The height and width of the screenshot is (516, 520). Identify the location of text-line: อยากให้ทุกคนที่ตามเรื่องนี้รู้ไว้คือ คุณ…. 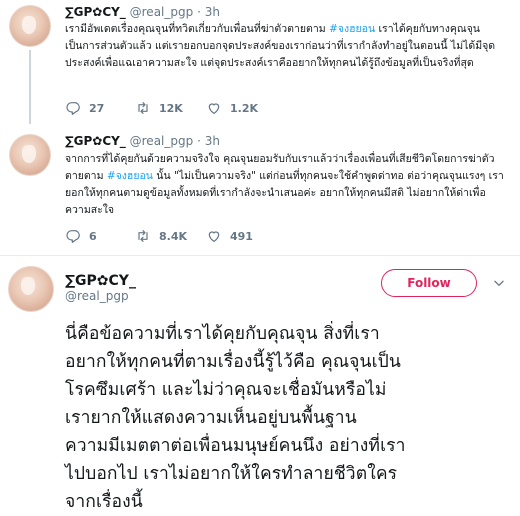
(233, 362).